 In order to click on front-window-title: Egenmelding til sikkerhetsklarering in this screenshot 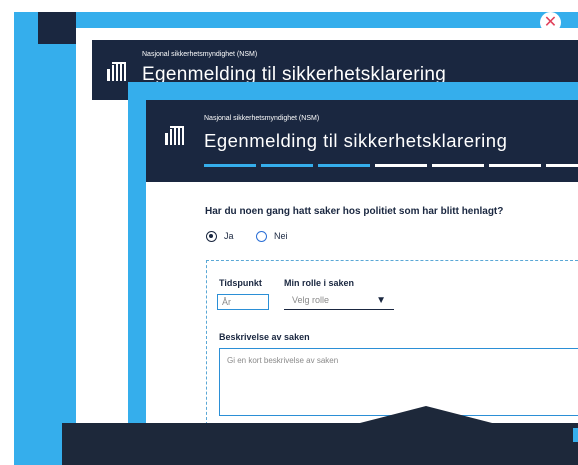, I will do `click(356, 140)`.